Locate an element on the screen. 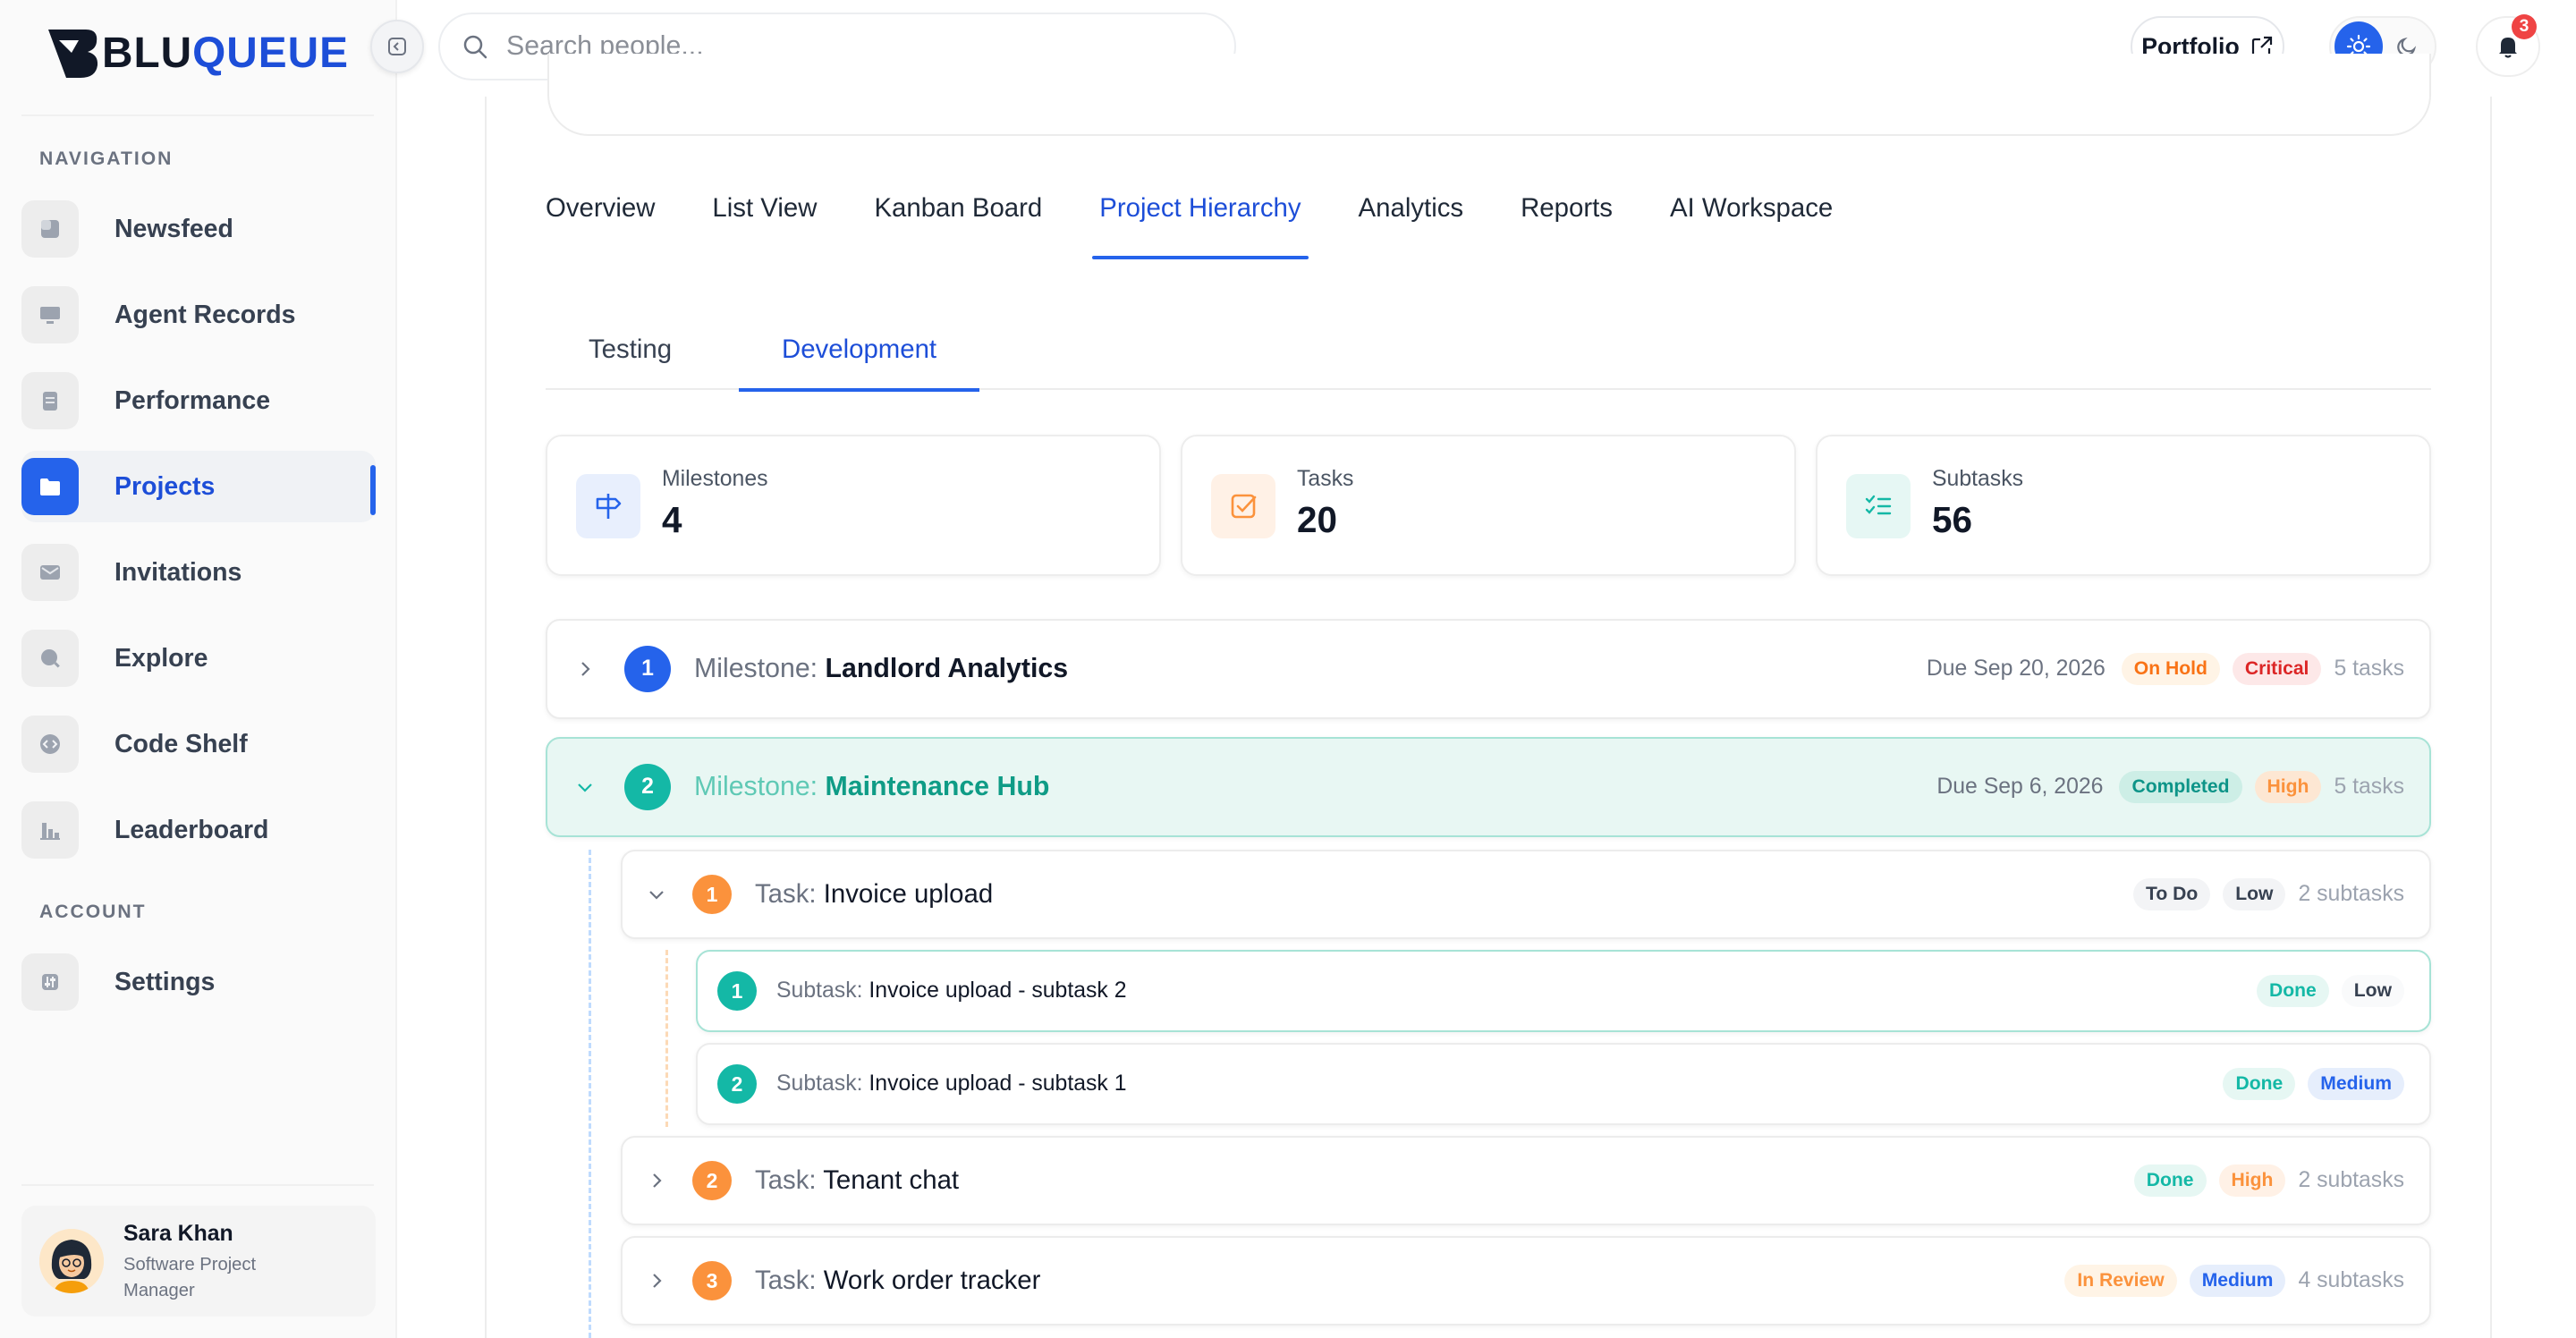 This screenshot has height=1338, width=2576. sidebar-item-label: Settings is located at coordinates (165, 981).